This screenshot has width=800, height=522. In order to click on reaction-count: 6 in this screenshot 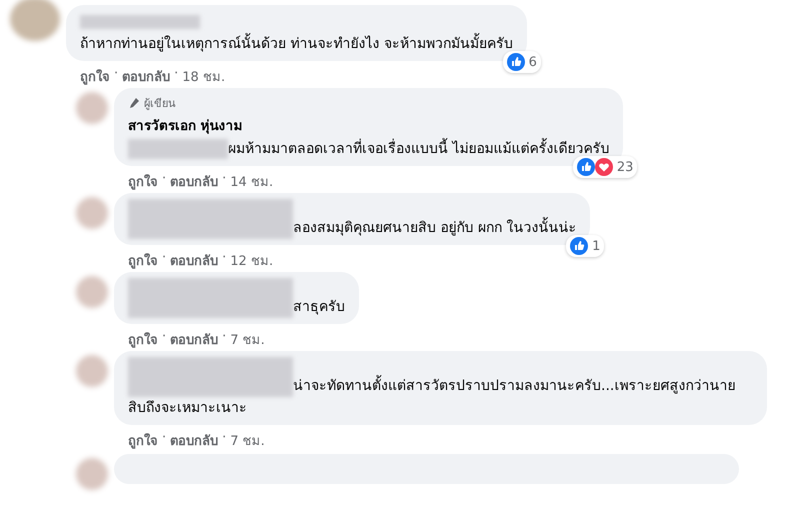, I will do `click(521, 62)`.